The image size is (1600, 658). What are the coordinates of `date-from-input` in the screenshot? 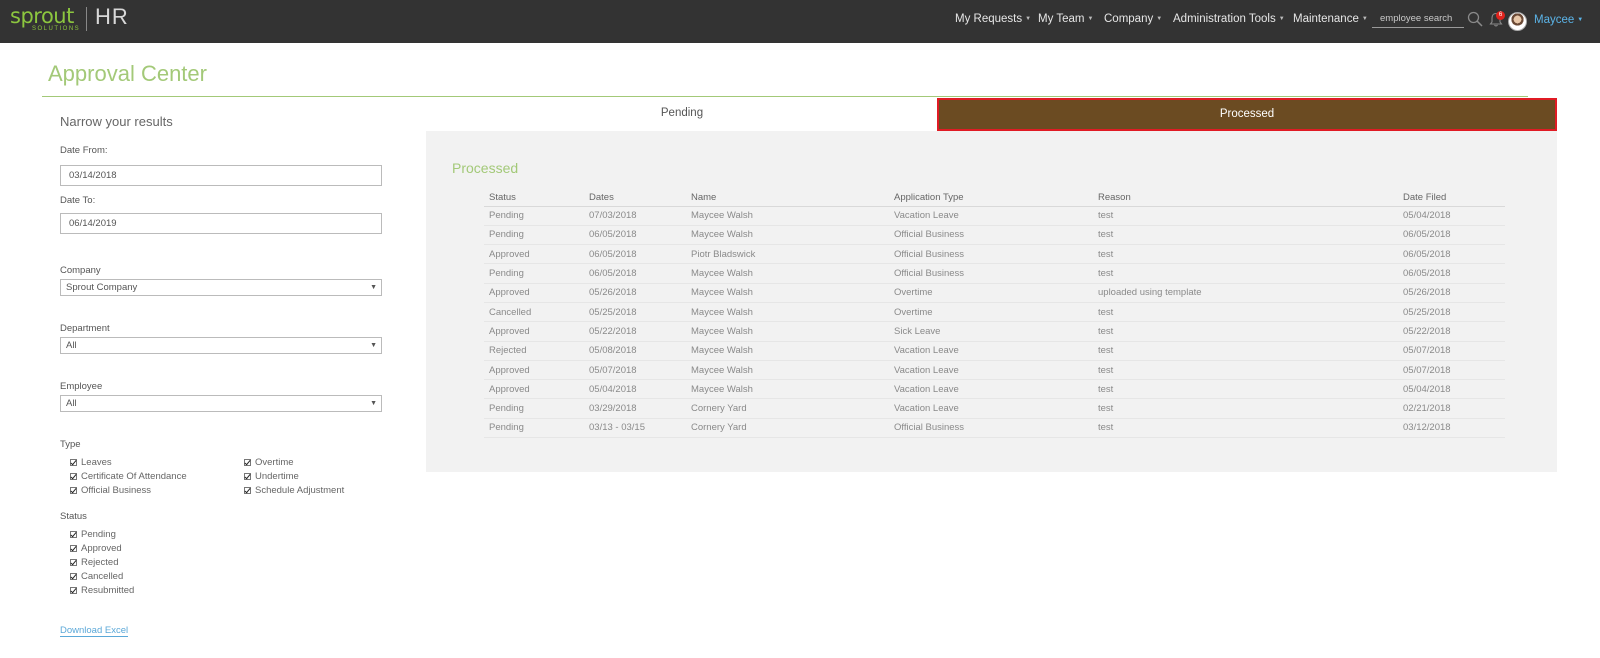 It's located at (221, 175).